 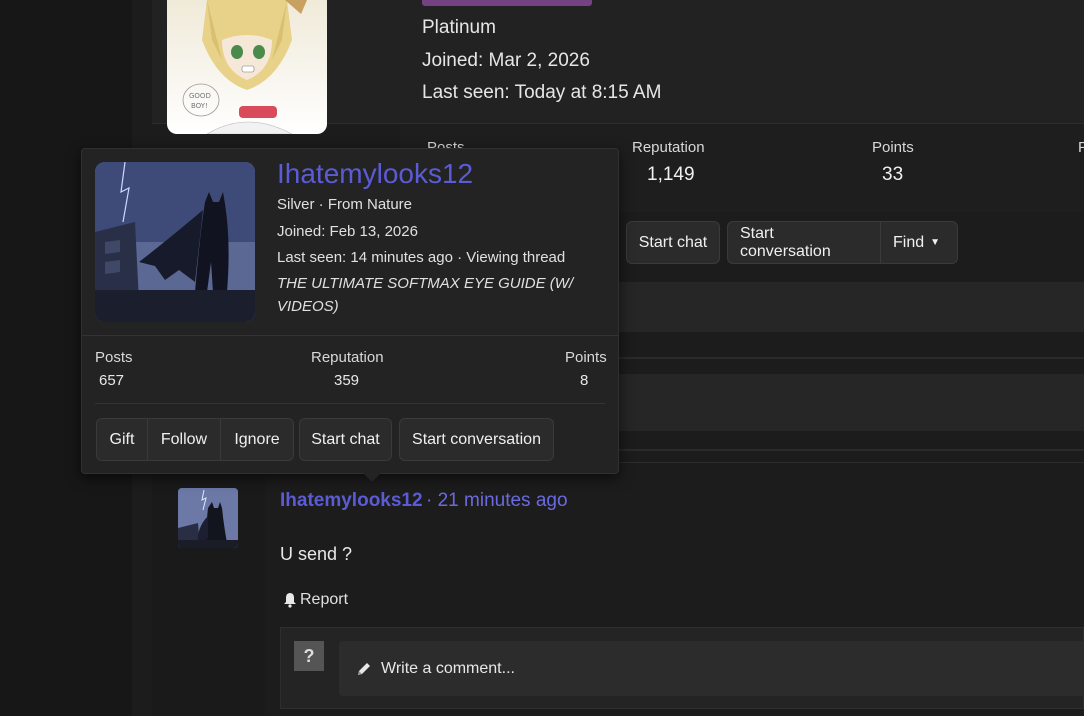 I want to click on member-start-chat-button: Start chat, so click(x=673, y=242).